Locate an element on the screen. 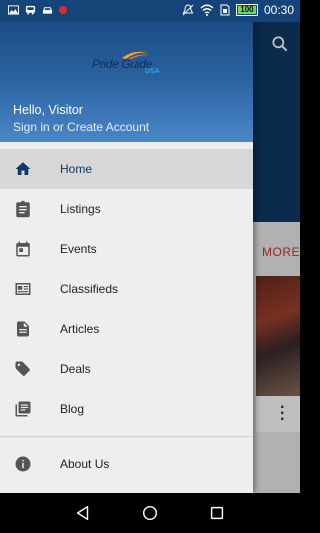  battery-icon: 100 is located at coordinates (246, 10).